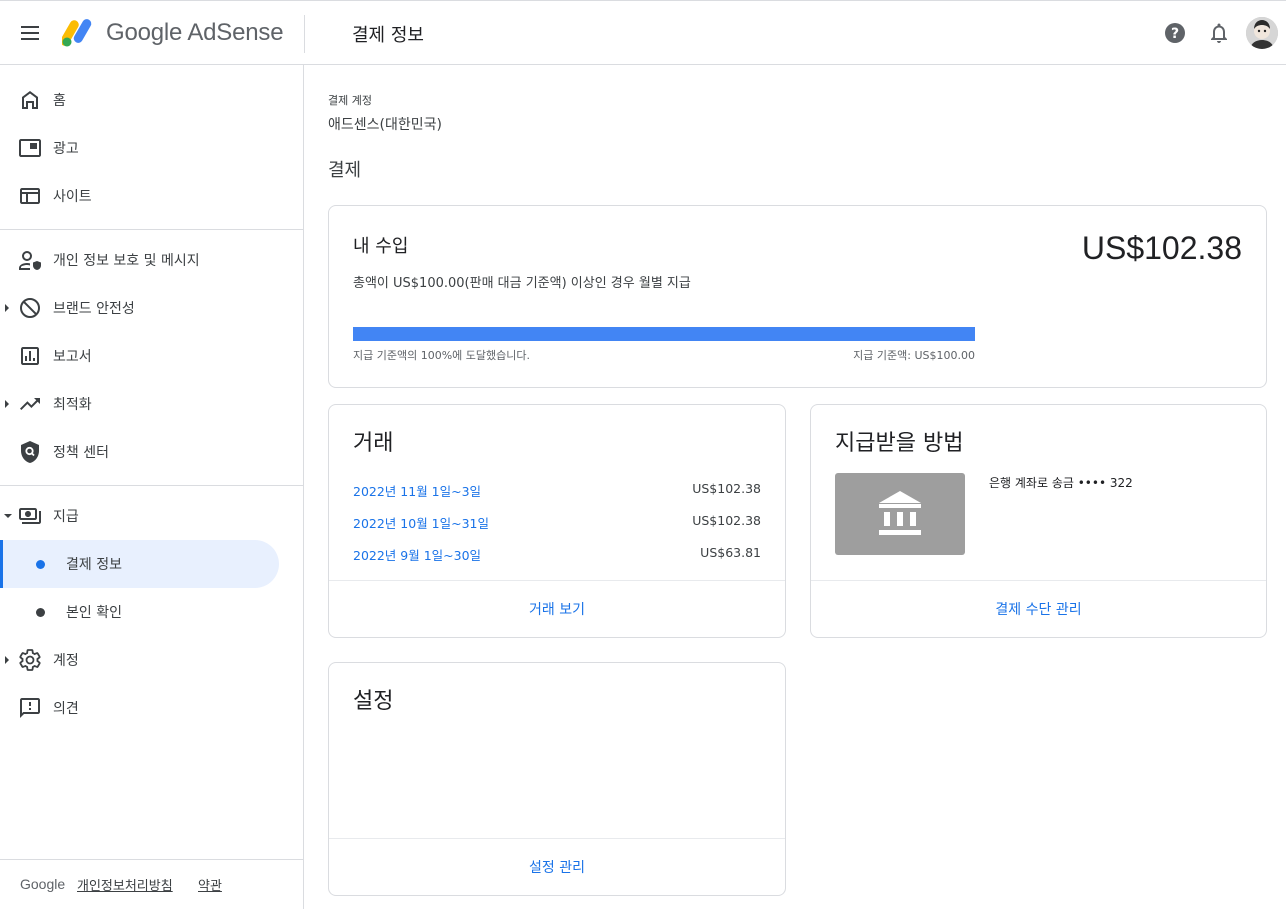  Describe the element at coordinates (30, 404) in the screenshot. I see `trending-up-icon` at that location.